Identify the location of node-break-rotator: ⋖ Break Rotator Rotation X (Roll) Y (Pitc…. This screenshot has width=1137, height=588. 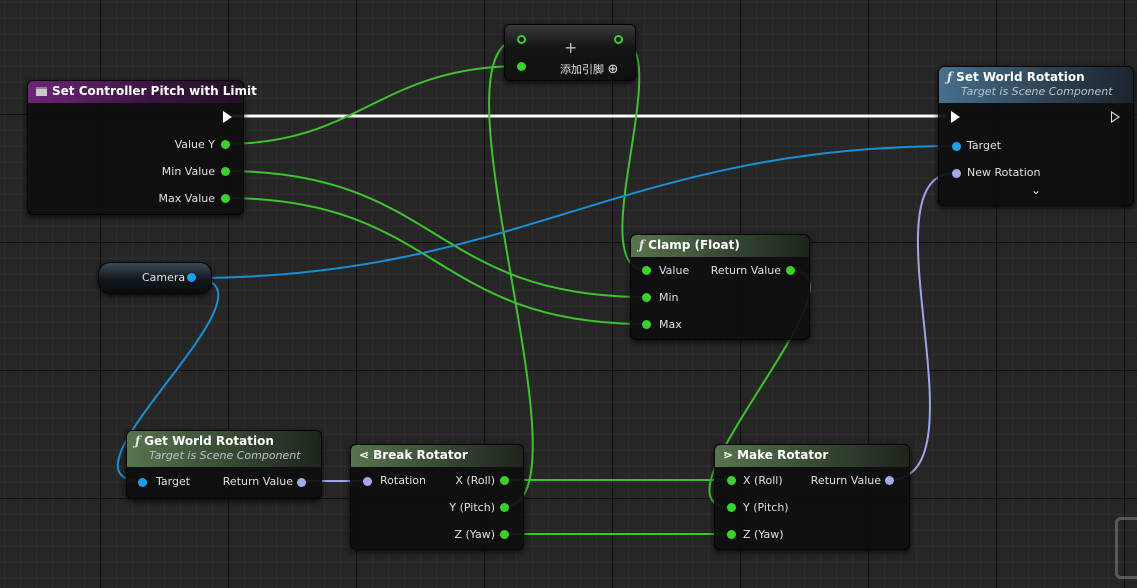
(437, 497).